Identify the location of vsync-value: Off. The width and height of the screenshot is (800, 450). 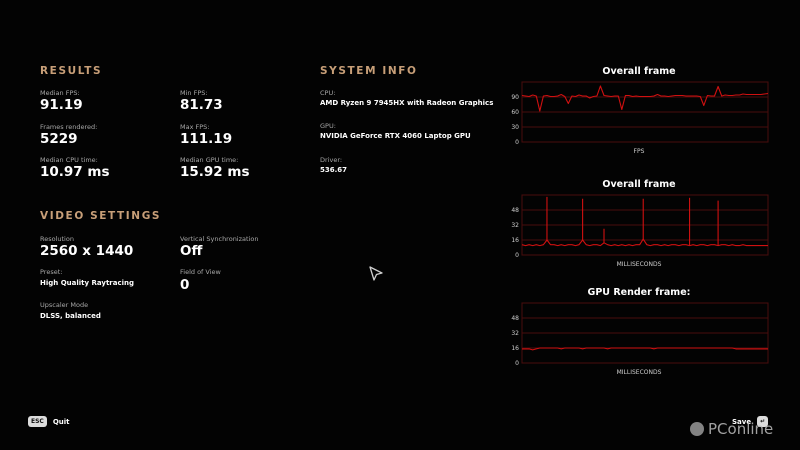
(191, 251).